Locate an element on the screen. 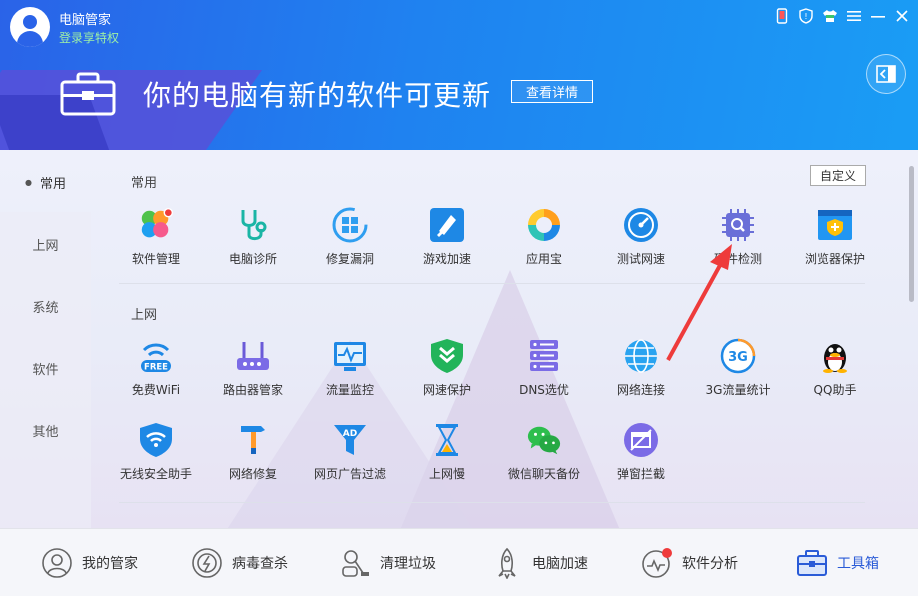 This screenshot has width=918, height=597. game-boost-icon is located at coordinates (447, 225).